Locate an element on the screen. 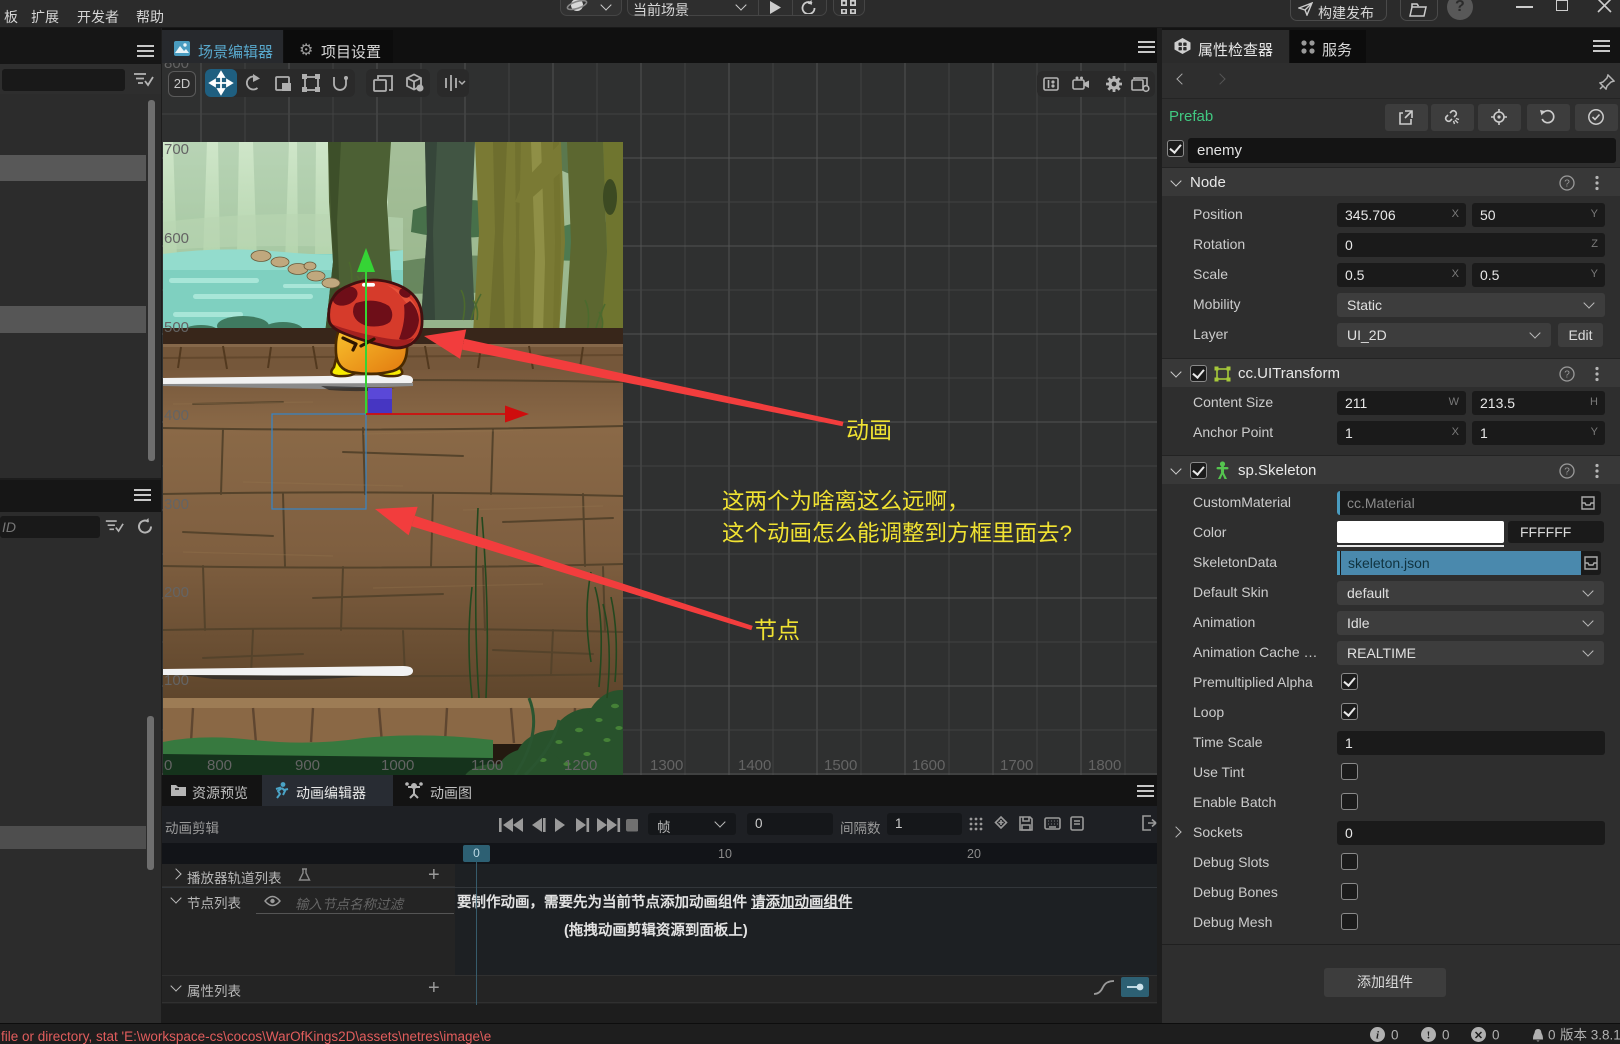  svg-text: 版本 3.8.1 is located at coordinates (1590, 1035).